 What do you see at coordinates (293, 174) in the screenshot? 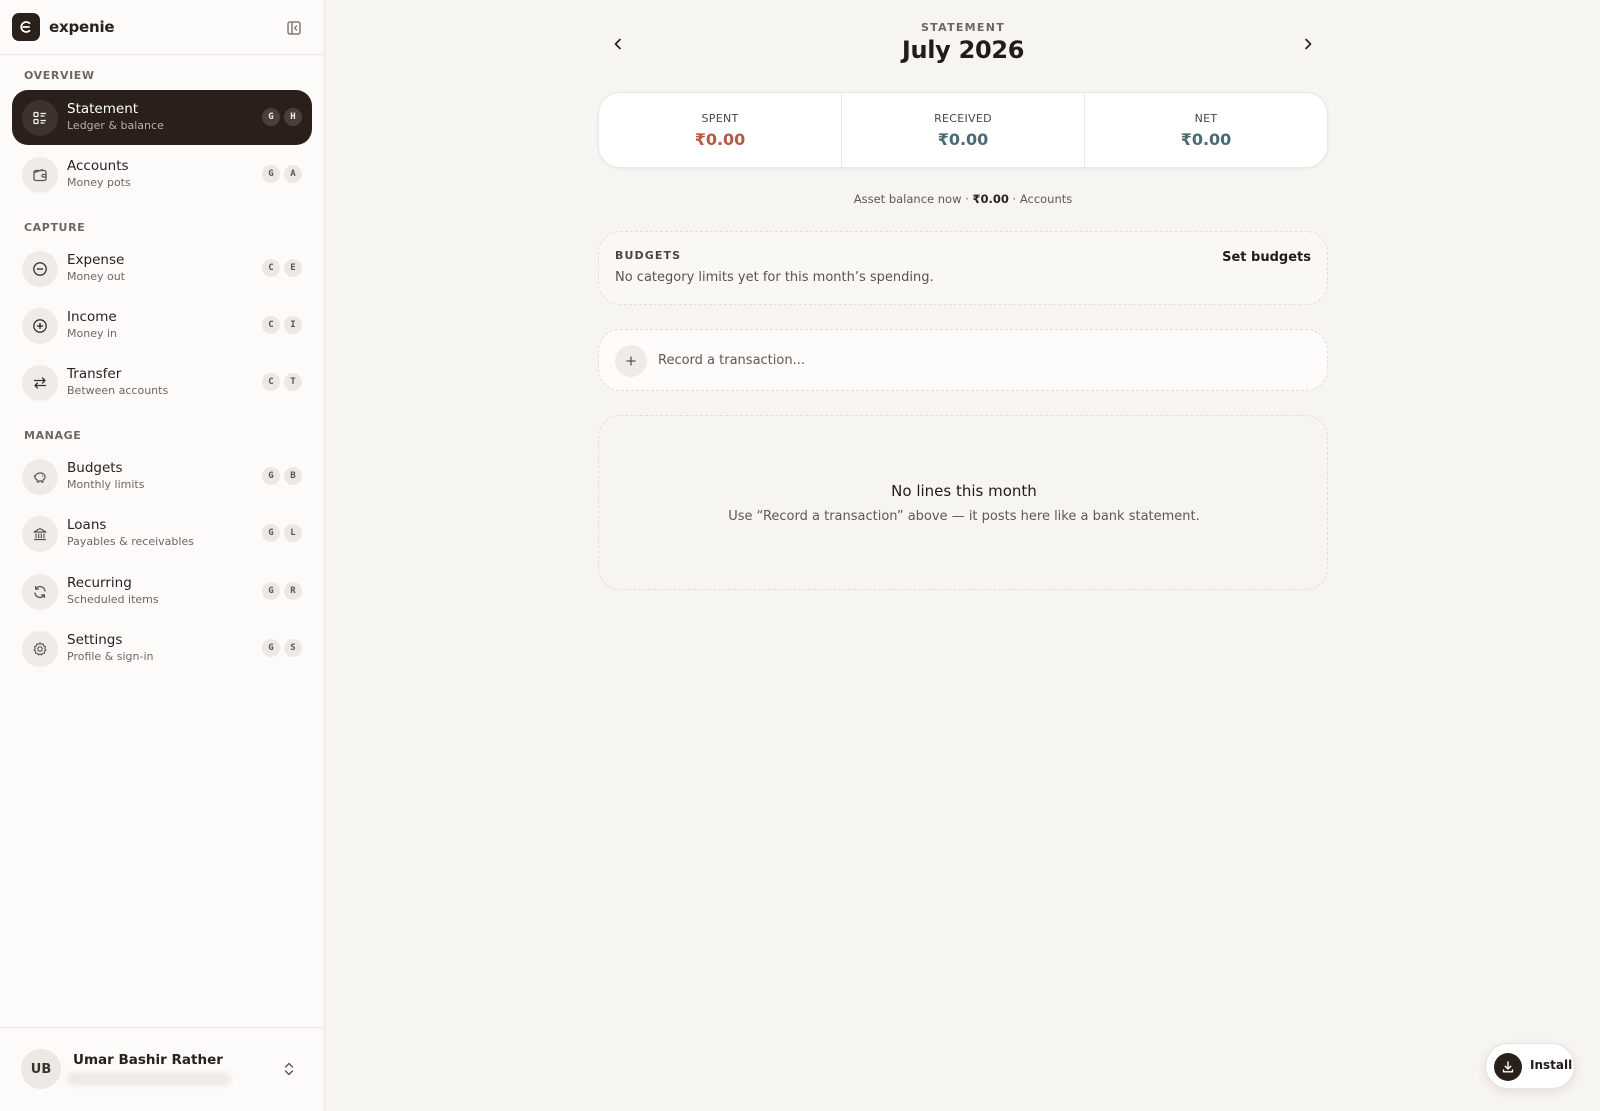
I see `shortcut-key: A` at bounding box center [293, 174].